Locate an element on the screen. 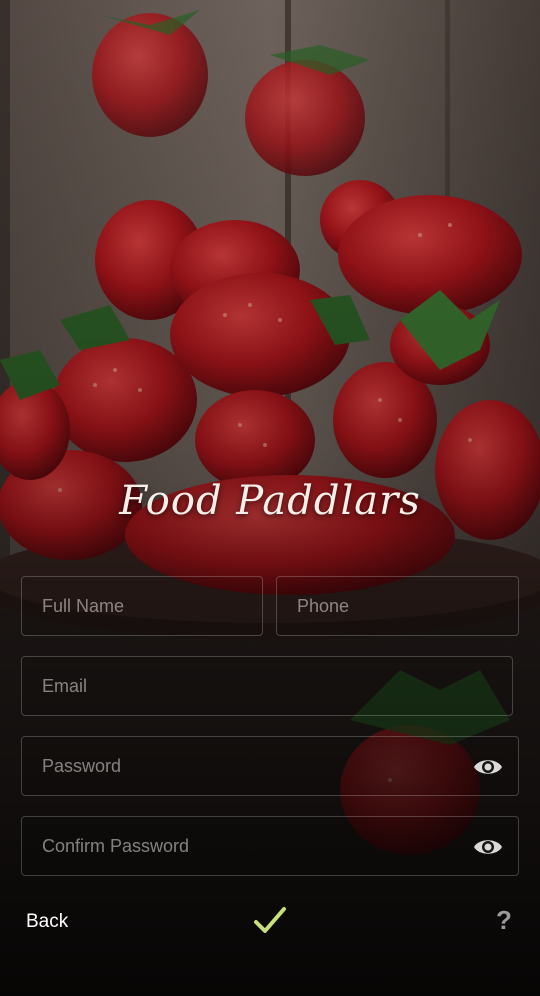 This screenshot has width=540, height=996. phone-field is located at coordinates (397, 606).